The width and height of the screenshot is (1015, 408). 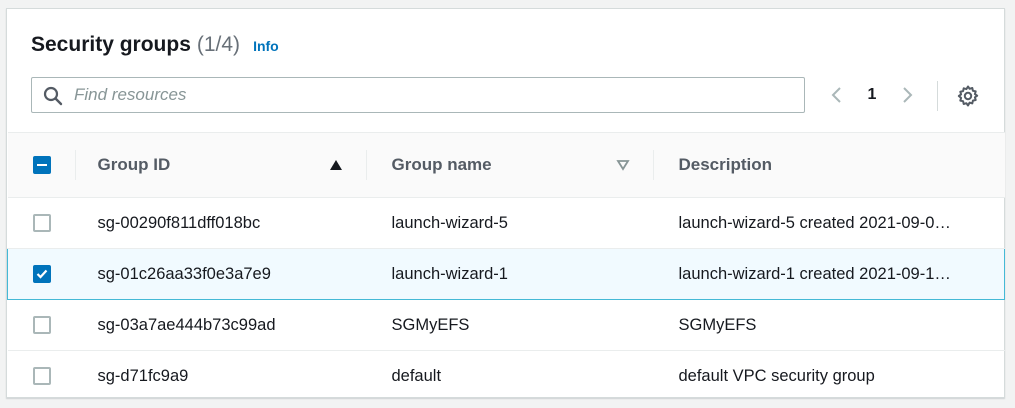 I want to click on column-header-description: Description, so click(x=829, y=165).